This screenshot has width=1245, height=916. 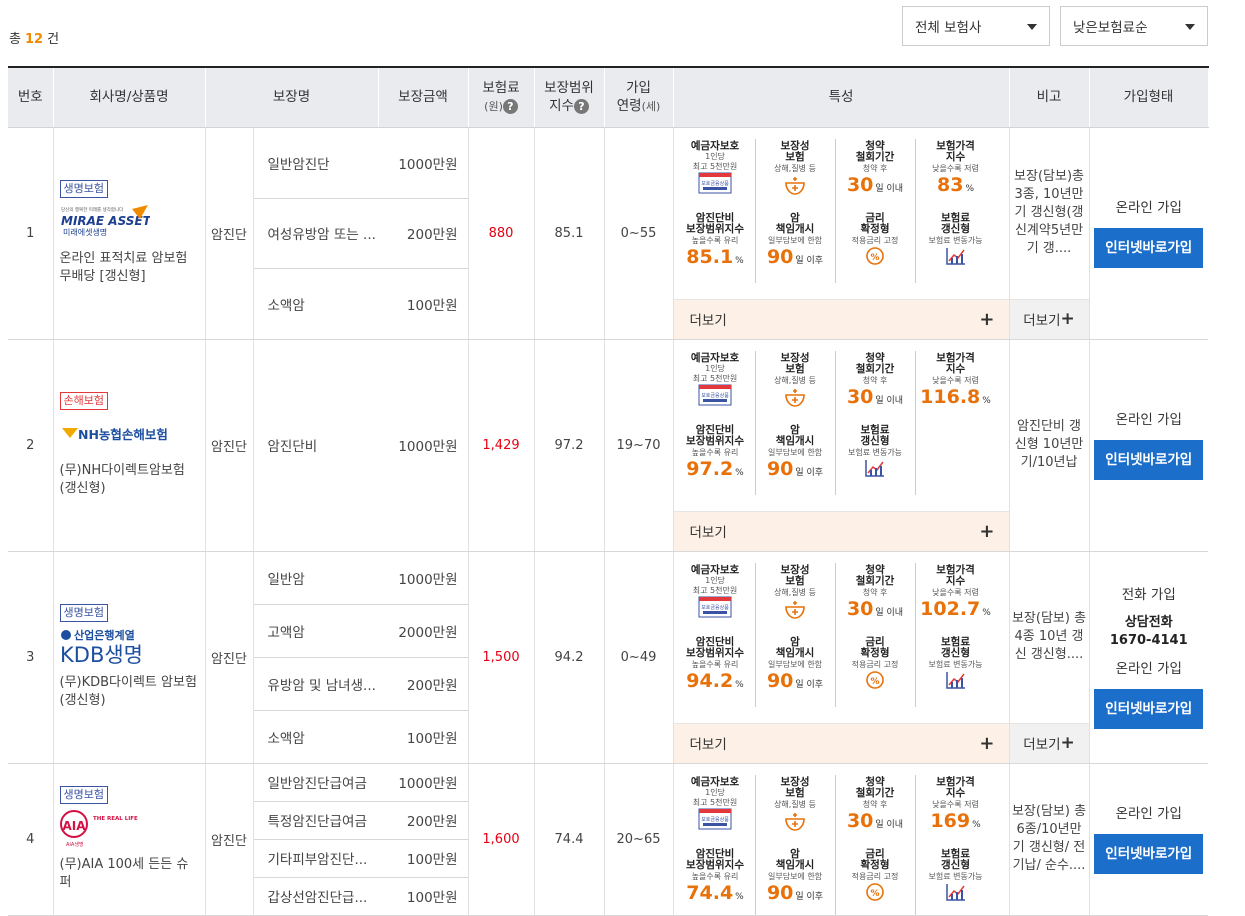 What do you see at coordinates (83, 401) in the screenshot?
I see `insurance-type-badge: 손해보험` at bounding box center [83, 401].